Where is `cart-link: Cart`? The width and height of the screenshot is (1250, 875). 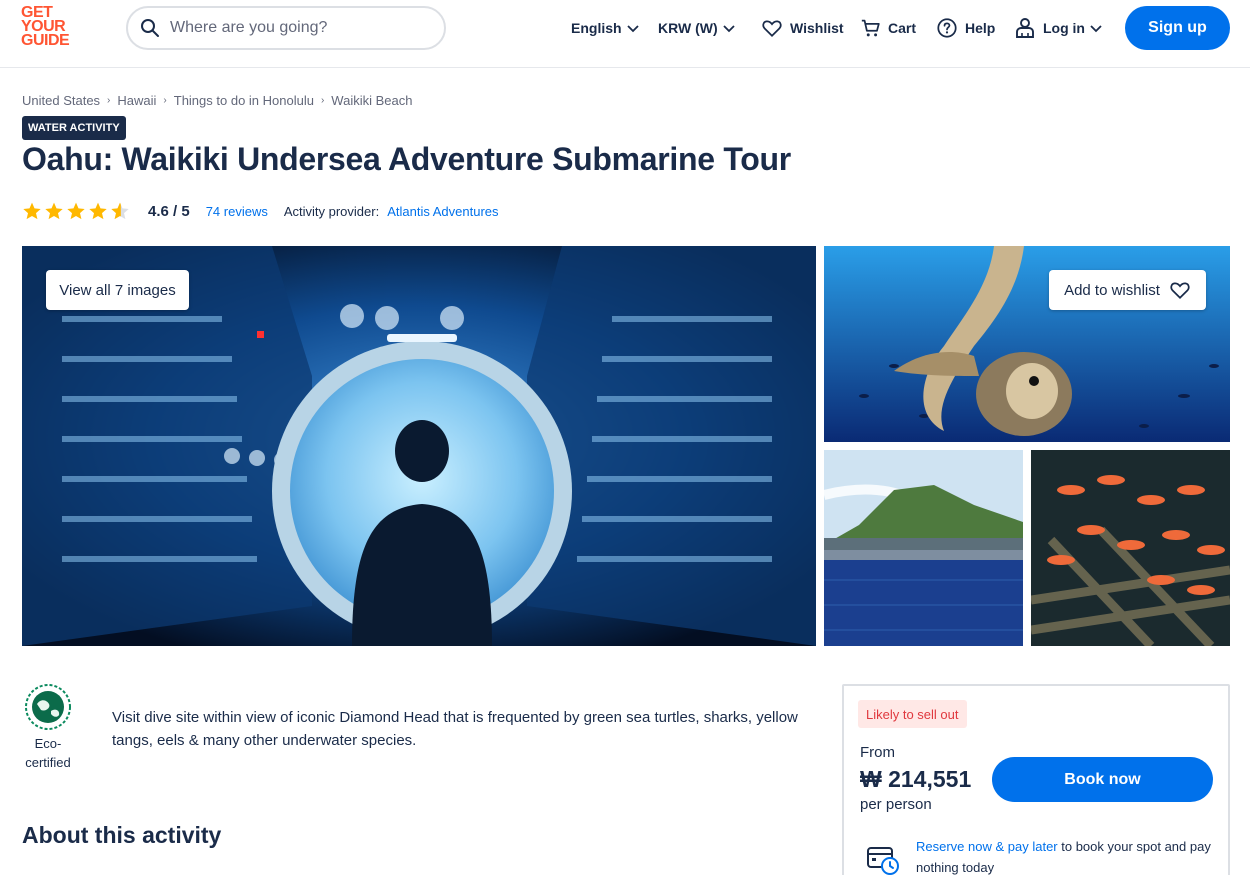 cart-link: Cart is located at coordinates (888, 28).